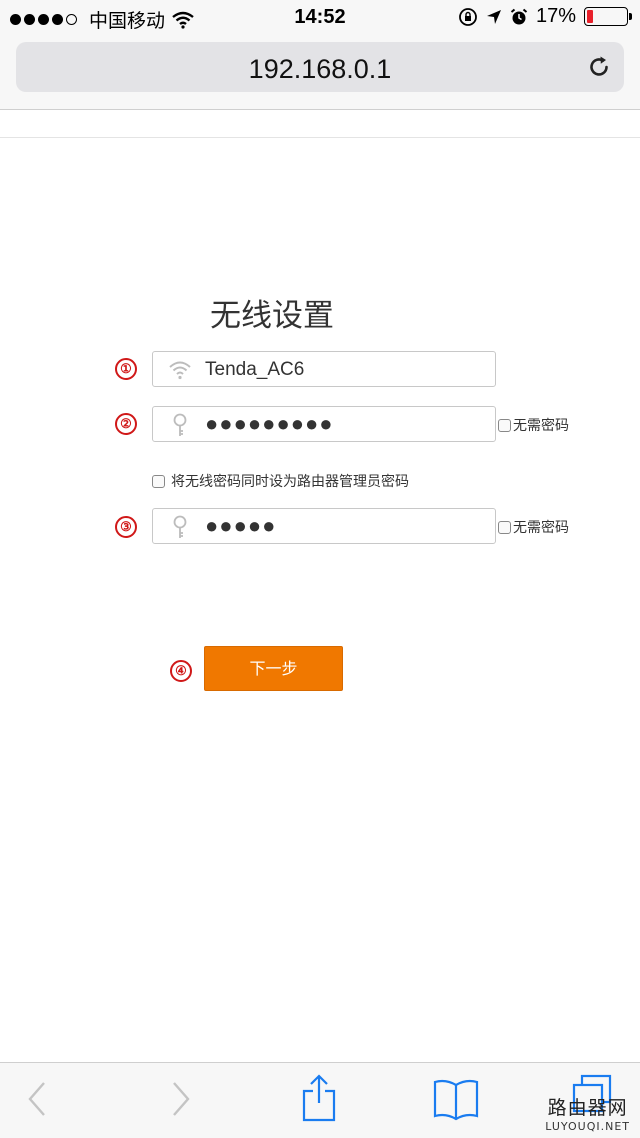 This screenshot has width=640, height=1138. Describe the element at coordinates (324, 526) in the screenshot. I see `admin-password-input: ●●●●●` at that location.